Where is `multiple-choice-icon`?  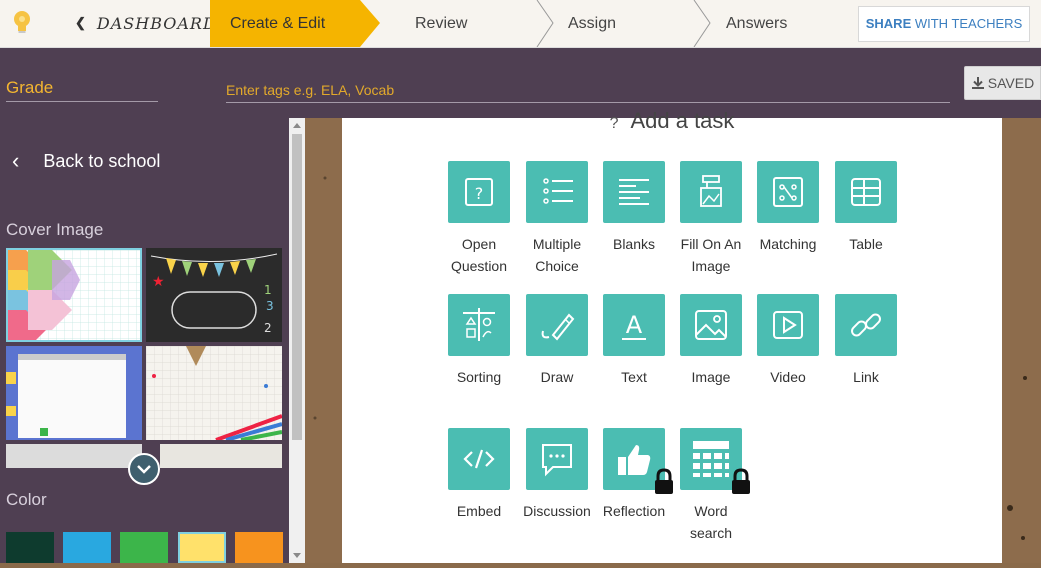
multiple-choice-icon is located at coordinates (558, 191).